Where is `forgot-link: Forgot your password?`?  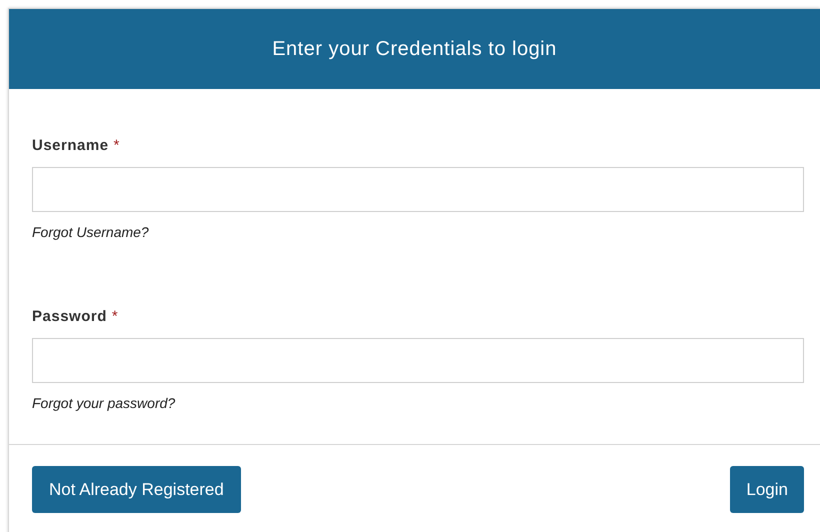 forgot-link: Forgot your password? is located at coordinates (104, 403).